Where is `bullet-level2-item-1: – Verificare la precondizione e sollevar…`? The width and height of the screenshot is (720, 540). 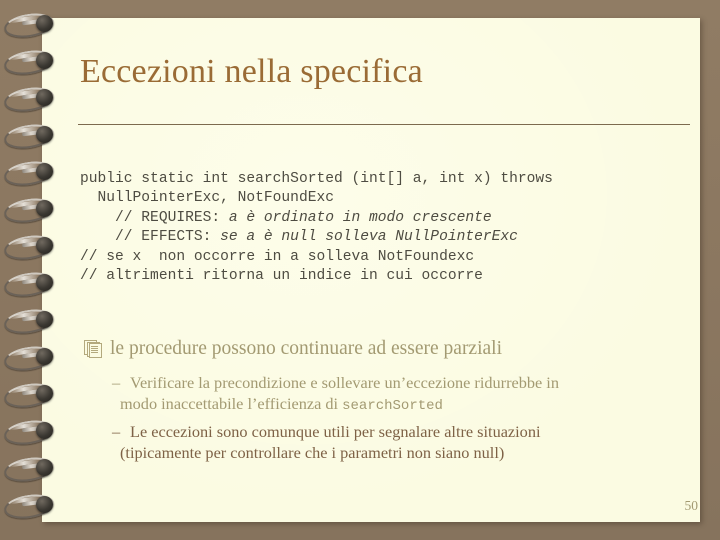 bullet-level2-item-1: – Verificare la precondizione e sollevar… is located at coordinates (387, 394).